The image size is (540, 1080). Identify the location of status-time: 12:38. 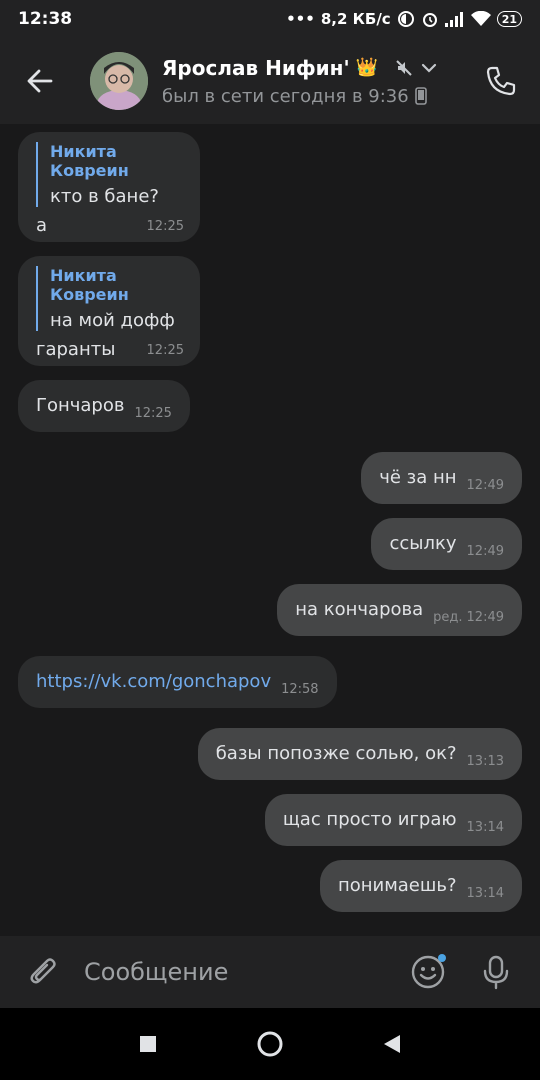
(45, 19).